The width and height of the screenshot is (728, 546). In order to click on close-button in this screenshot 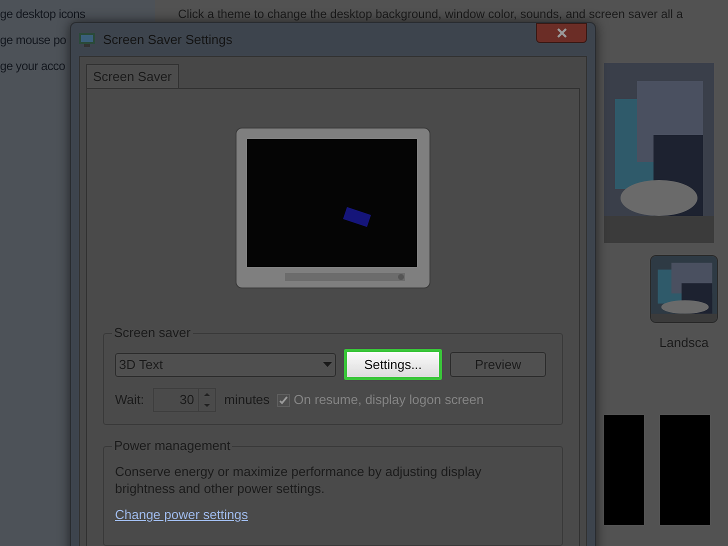, I will do `click(561, 33)`.